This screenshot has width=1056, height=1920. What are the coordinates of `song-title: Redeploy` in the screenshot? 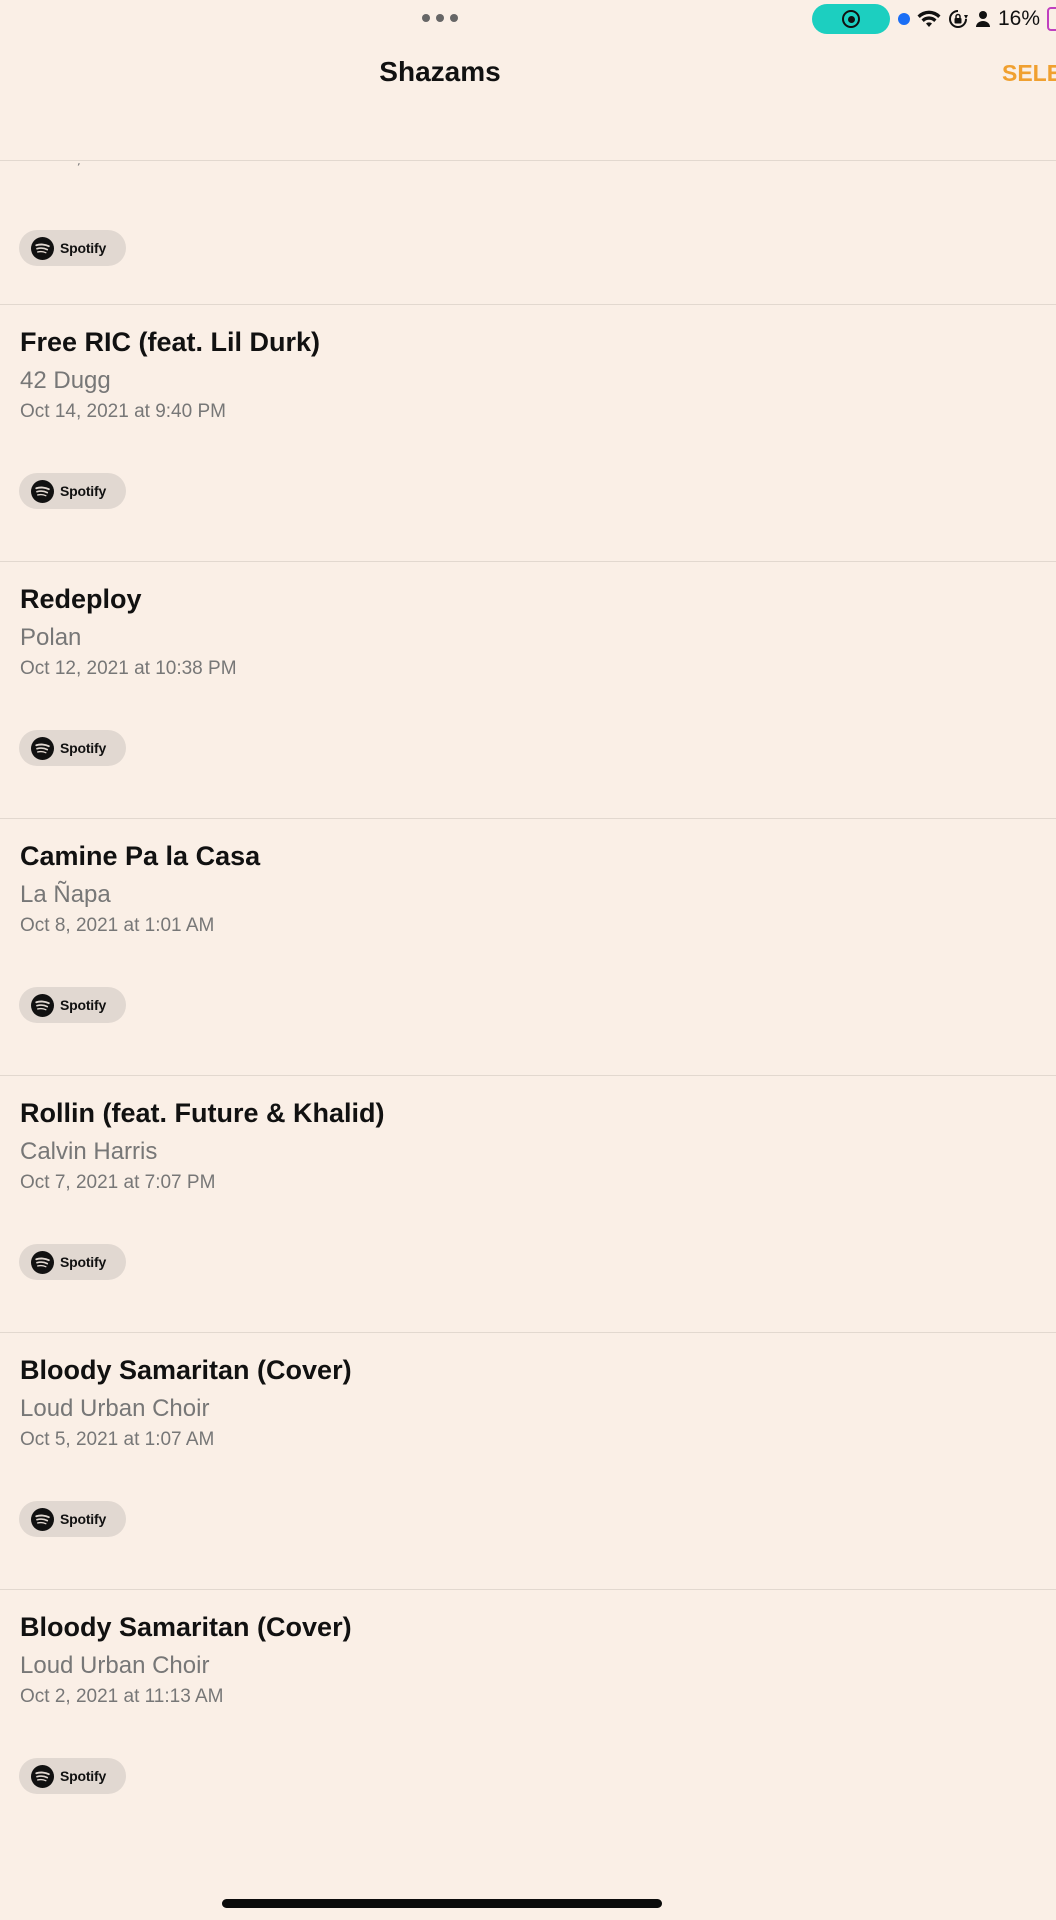 It's located at (81, 599).